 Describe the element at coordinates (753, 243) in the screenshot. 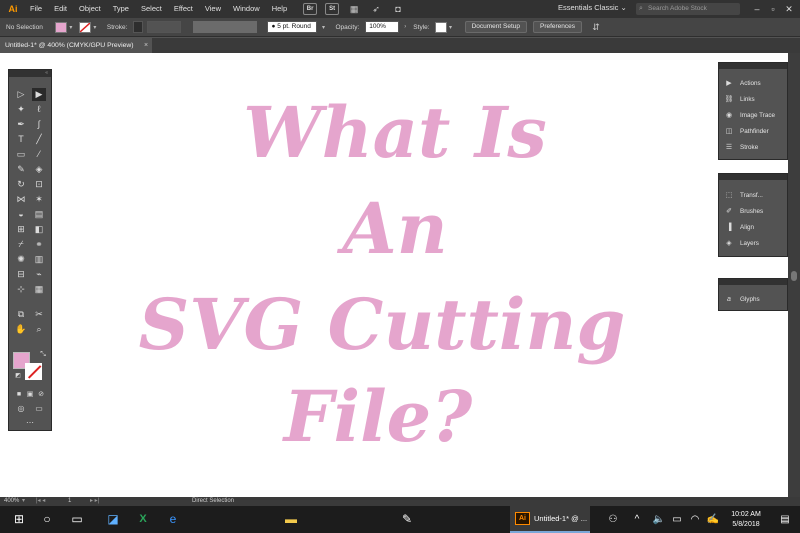

I see `panel-layers: ◈ Layers` at that location.